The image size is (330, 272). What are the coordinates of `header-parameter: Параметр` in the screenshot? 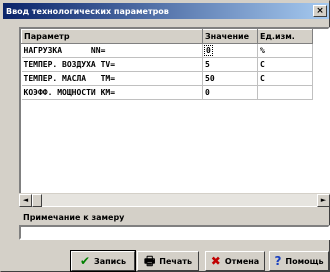 It's located at (112, 36).